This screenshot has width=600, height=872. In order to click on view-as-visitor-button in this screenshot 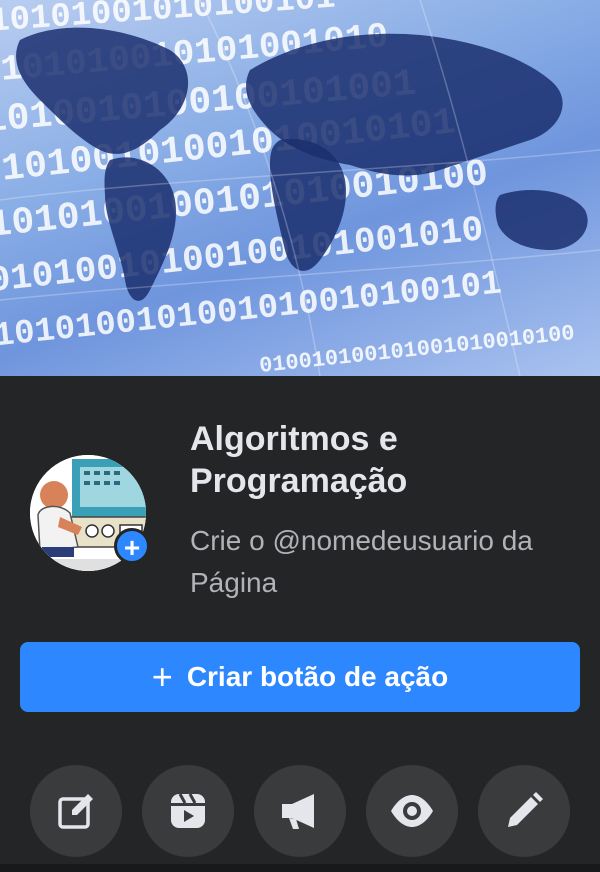, I will do `click(412, 811)`.